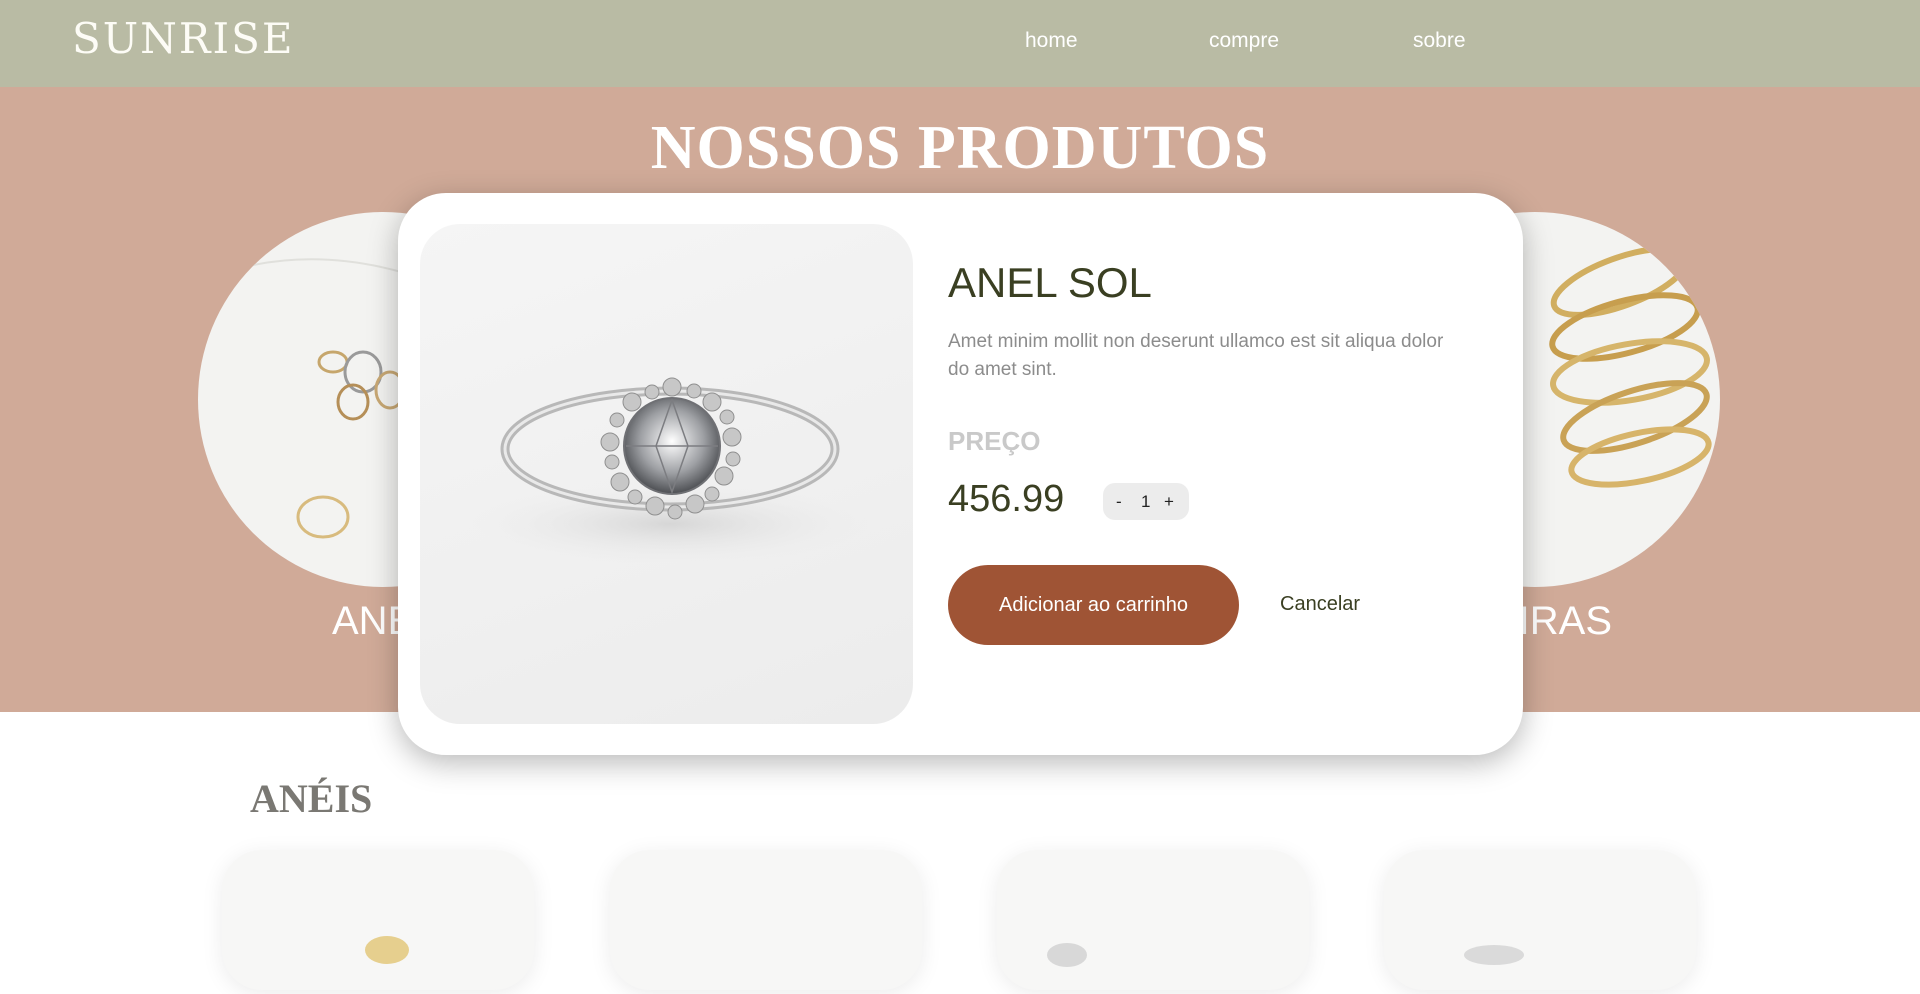  What do you see at coordinates (1439, 41) in the screenshot?
I see `nav-link-sobre: sobre` at bounding box center [1439, 41].